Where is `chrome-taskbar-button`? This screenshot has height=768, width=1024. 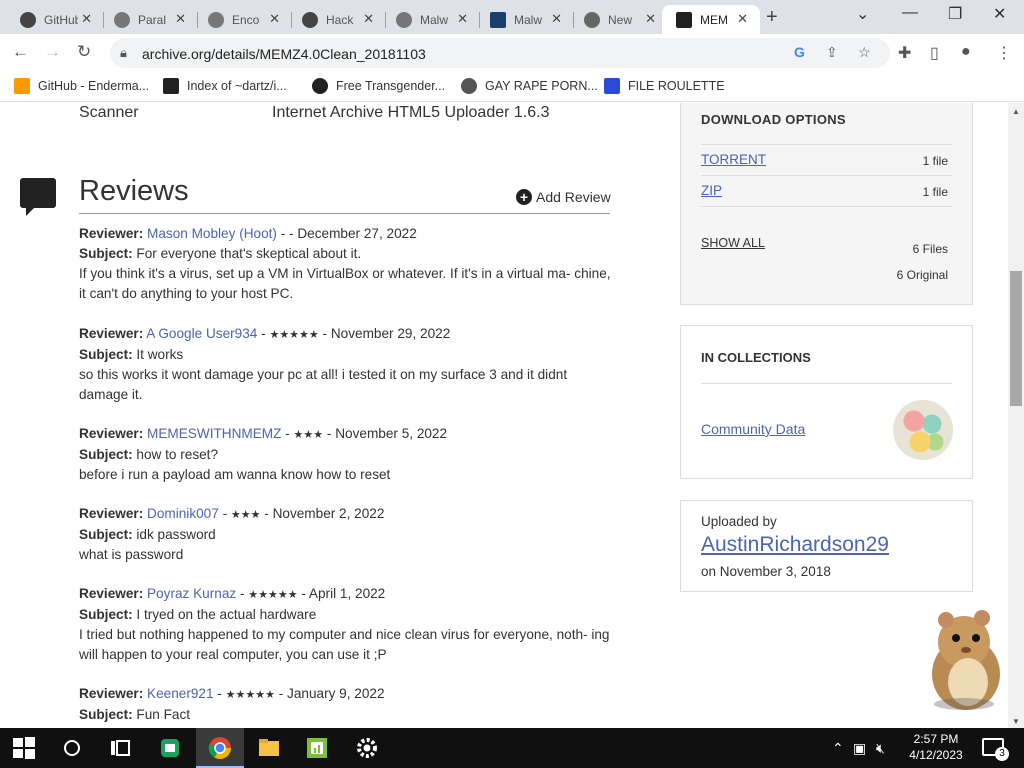
chrome-taskbar-button is located at coordinates (220, 748).